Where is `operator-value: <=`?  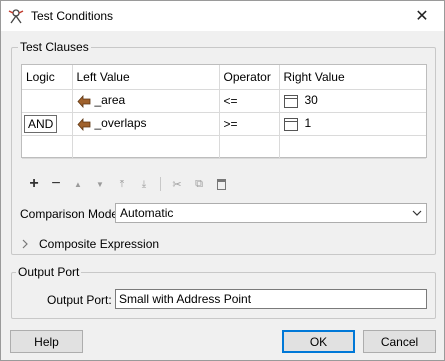 operator-value: <= is located at coordinates (230, 100).